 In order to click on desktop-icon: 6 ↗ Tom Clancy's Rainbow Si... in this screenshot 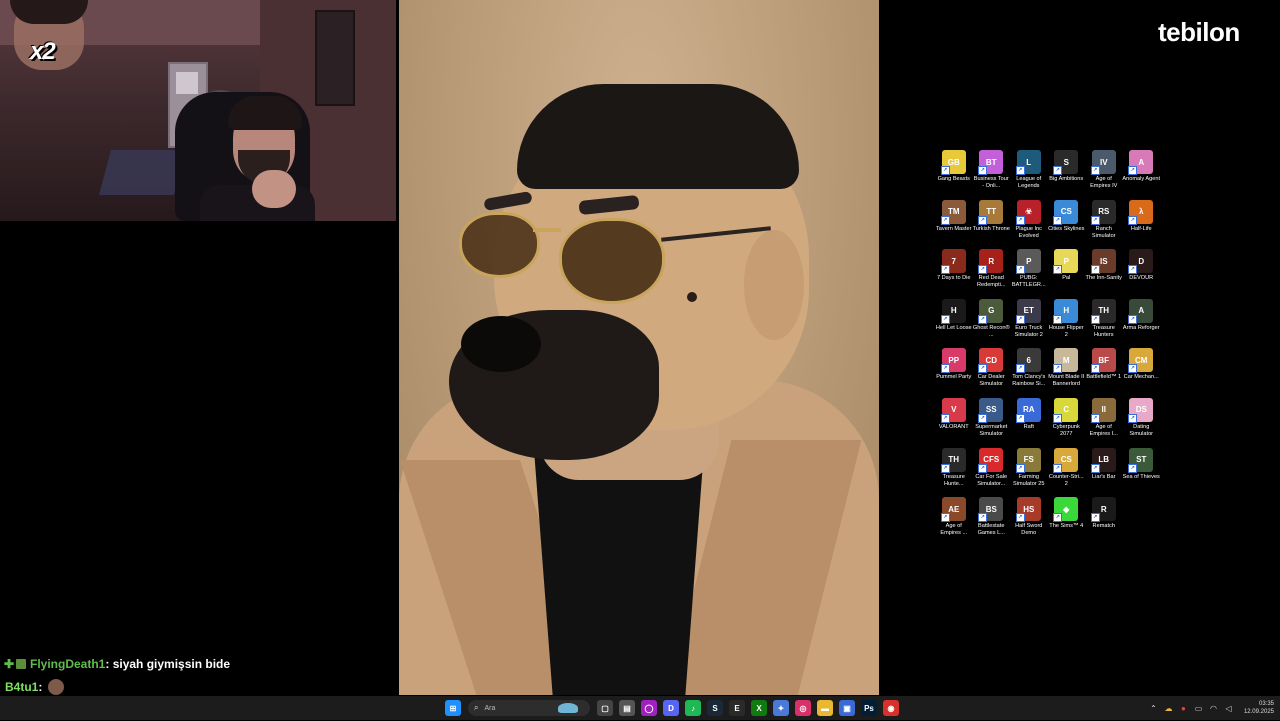, I will do `click(1029, 373)`.